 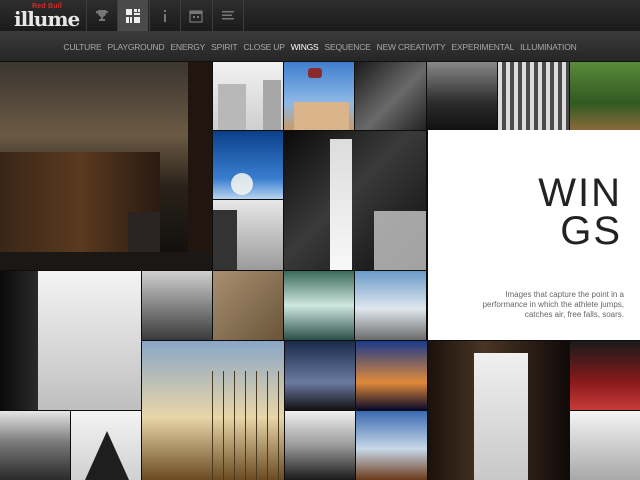 I want to click on photo-tile-sunset-flip, so click(x=213, y=410).